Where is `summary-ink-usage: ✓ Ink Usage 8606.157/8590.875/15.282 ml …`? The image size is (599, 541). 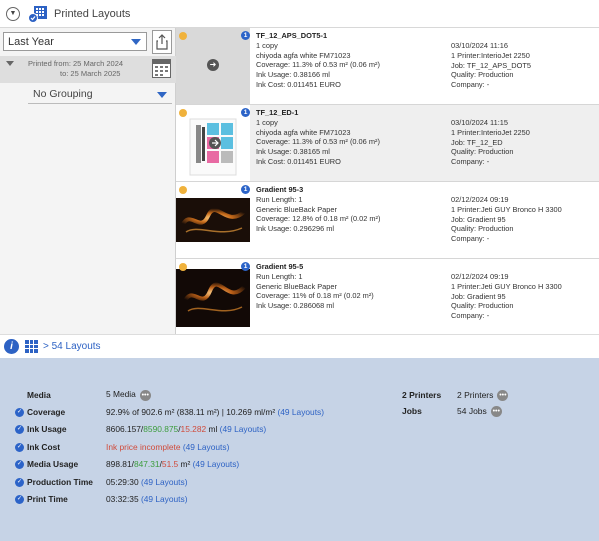 summary-ink-usage: ✓ Ink Usage 8606.157/8590.875/15.282 ml … is located at coordinates (140, 429).